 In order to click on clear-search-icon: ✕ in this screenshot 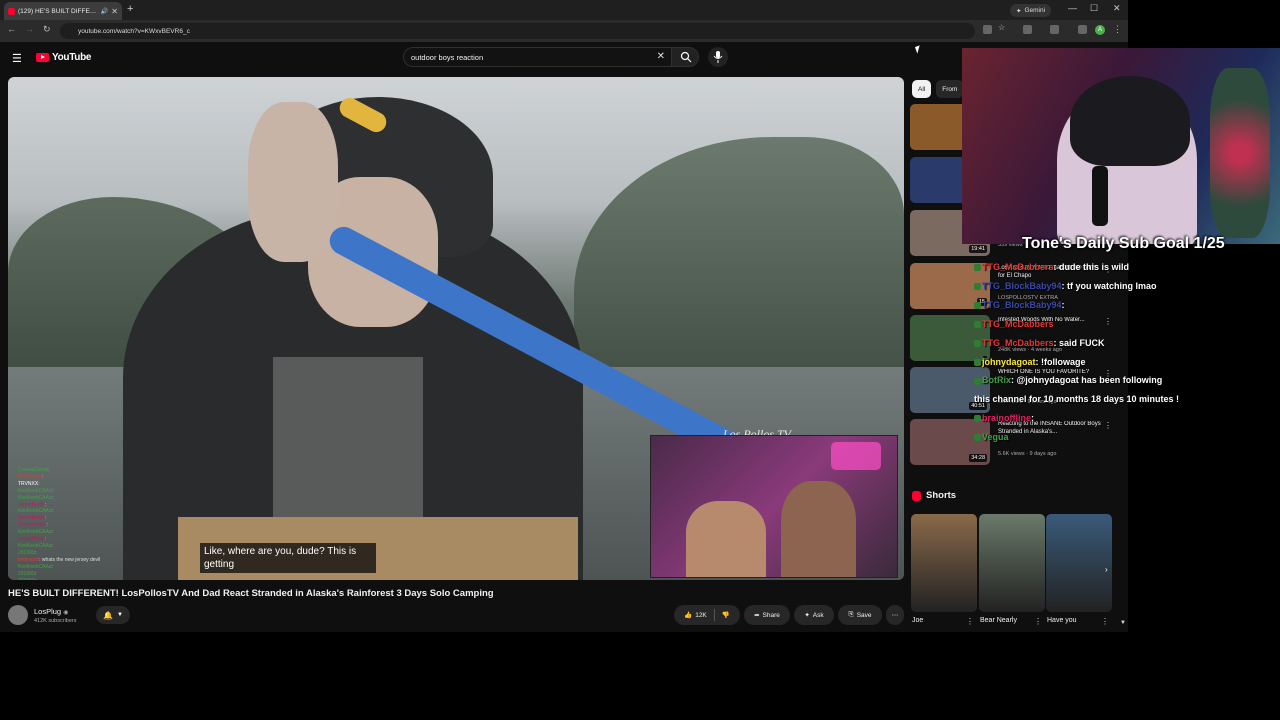, I will do `click(661, 56)`.